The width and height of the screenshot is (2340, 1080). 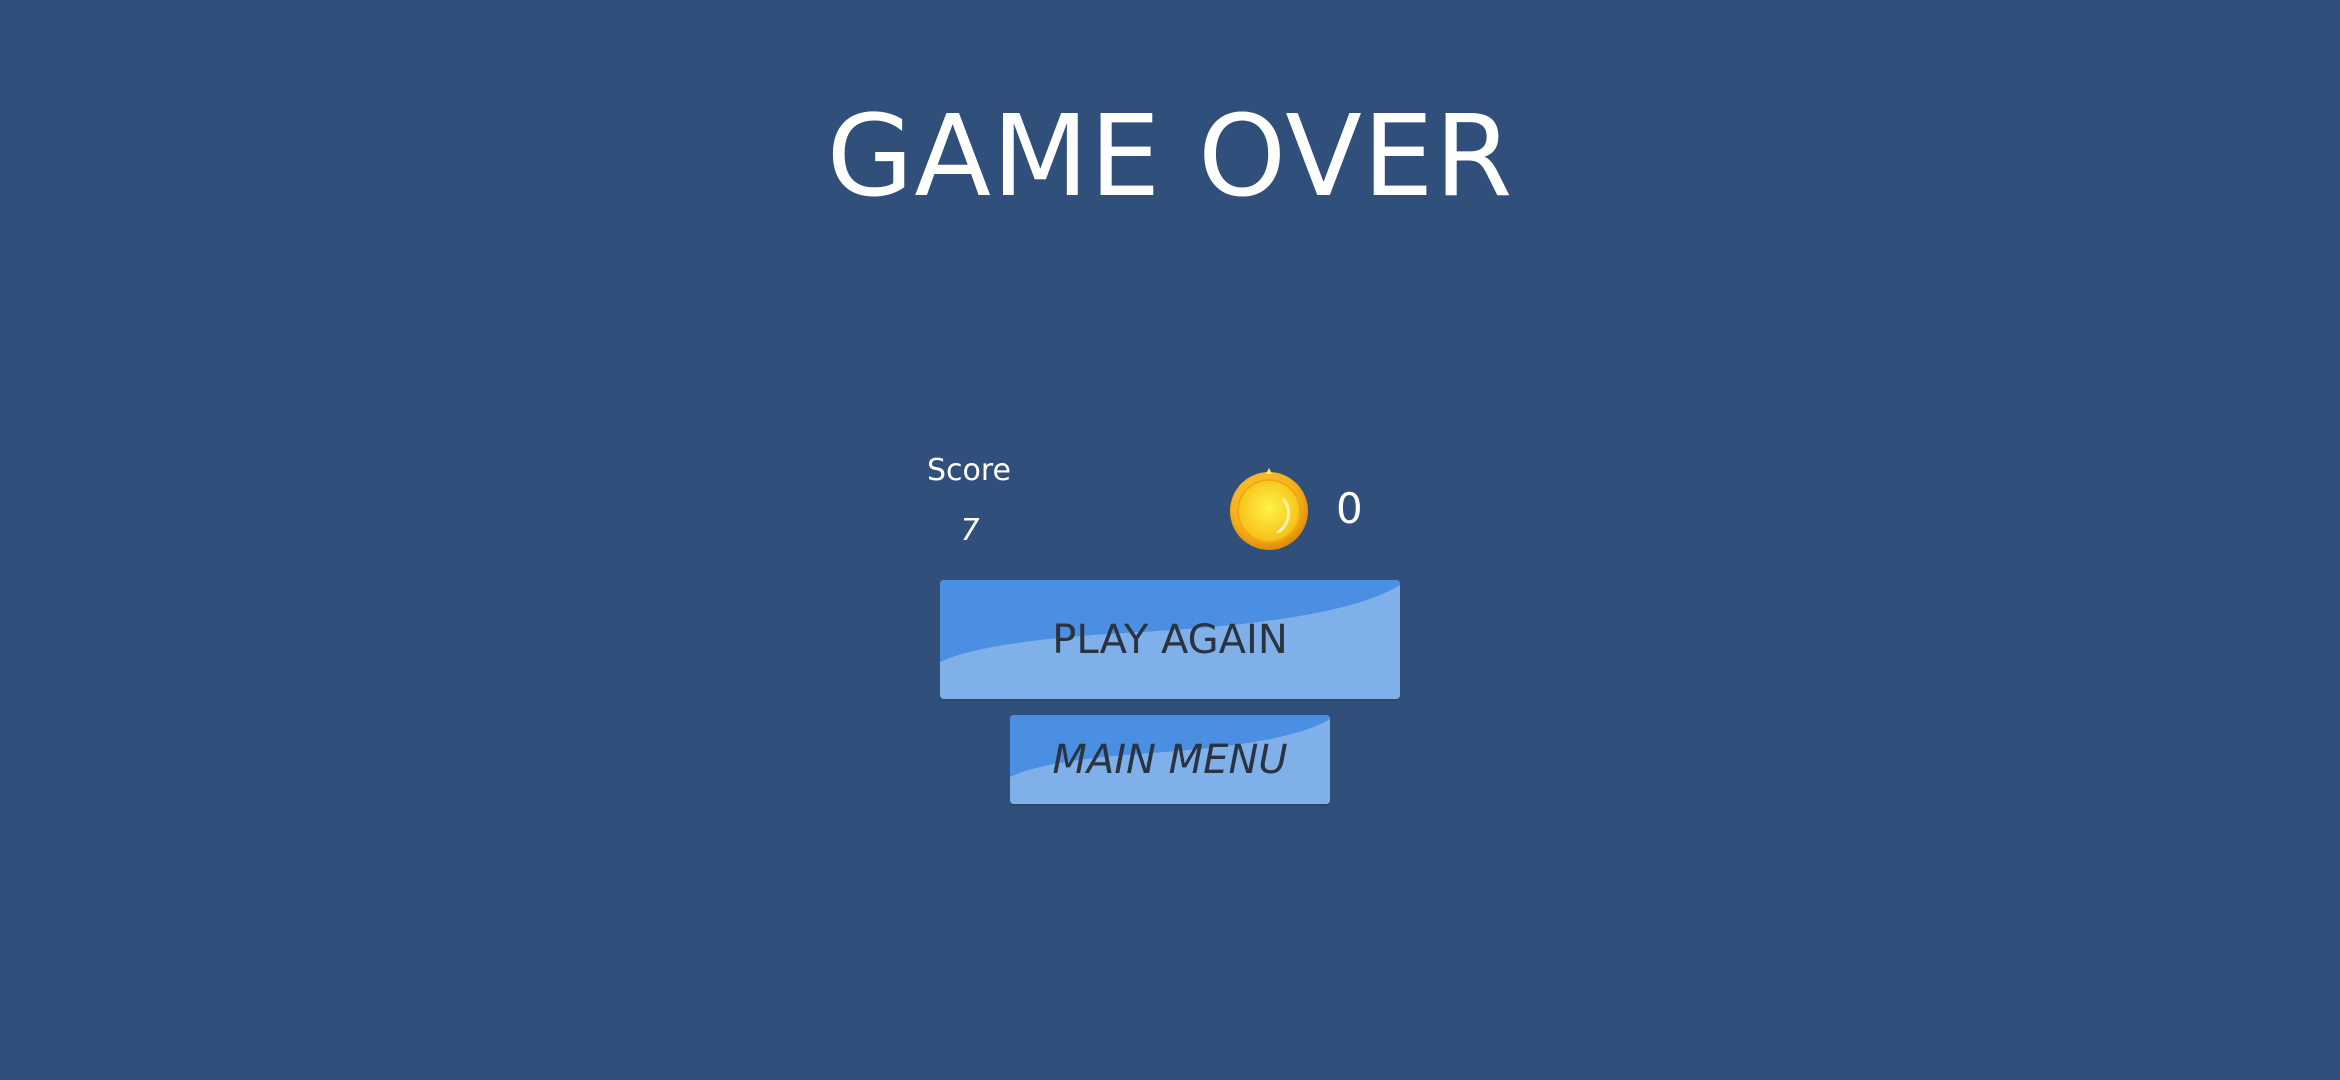 I want to click on gold-coin-icon, so click(x=1269, y=509).